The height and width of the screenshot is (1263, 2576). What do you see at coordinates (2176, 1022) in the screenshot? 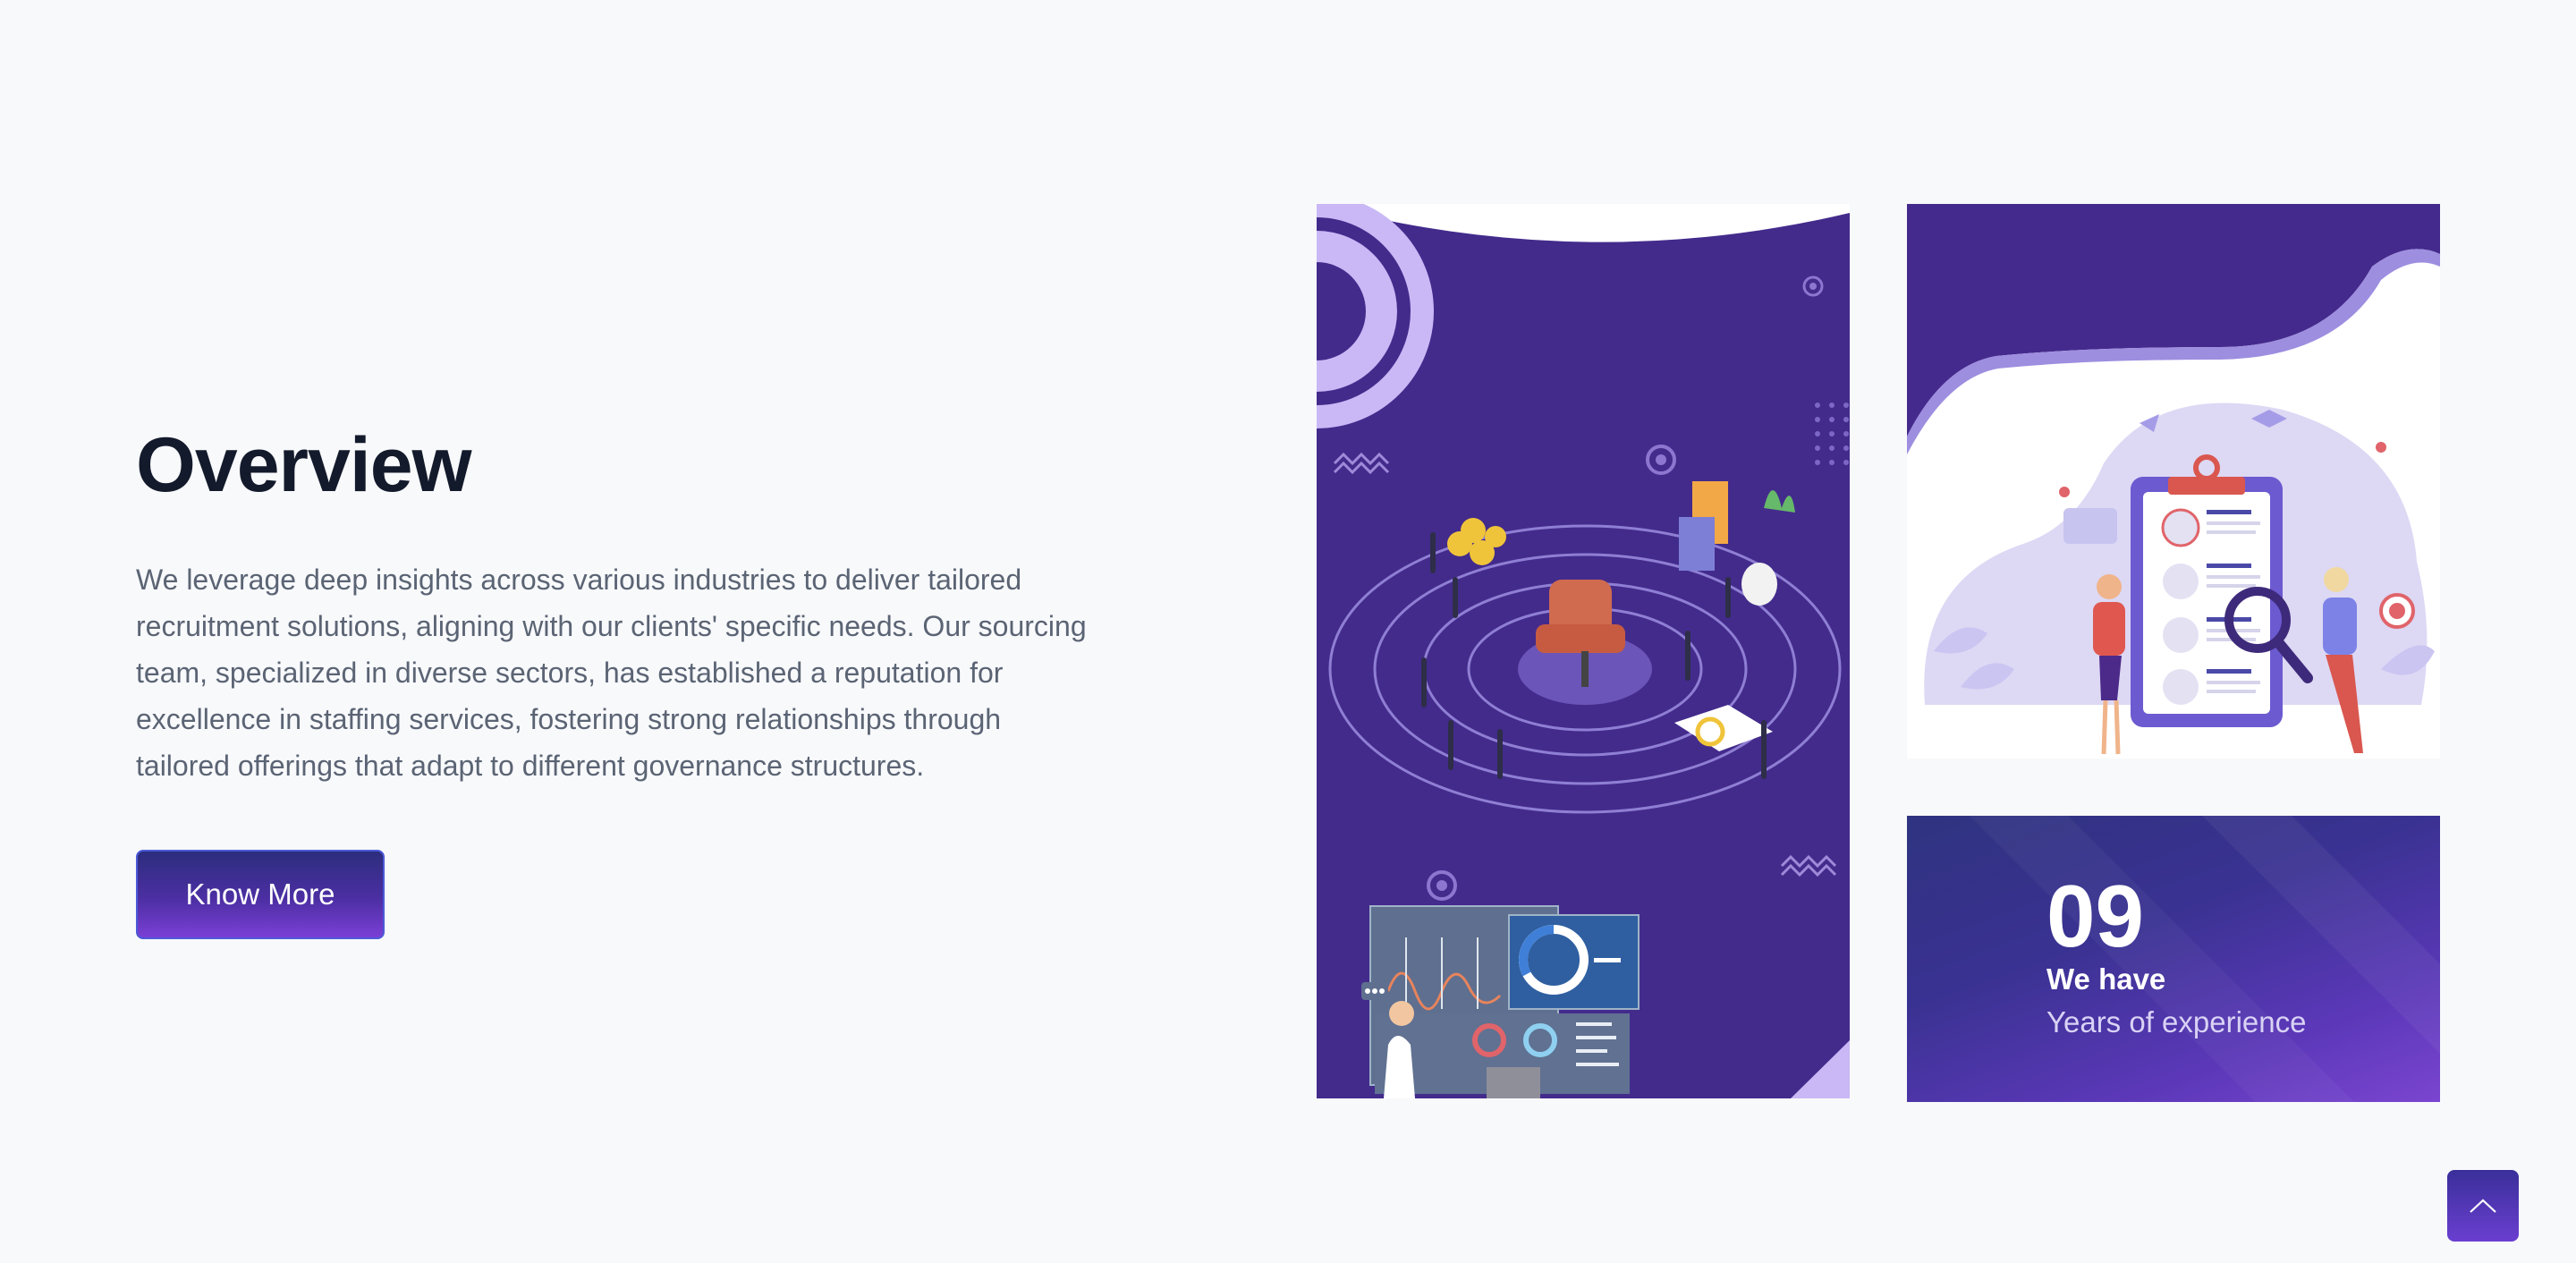
I see `stats-caption: Years of experience` at bounding box center [2176, 1022].